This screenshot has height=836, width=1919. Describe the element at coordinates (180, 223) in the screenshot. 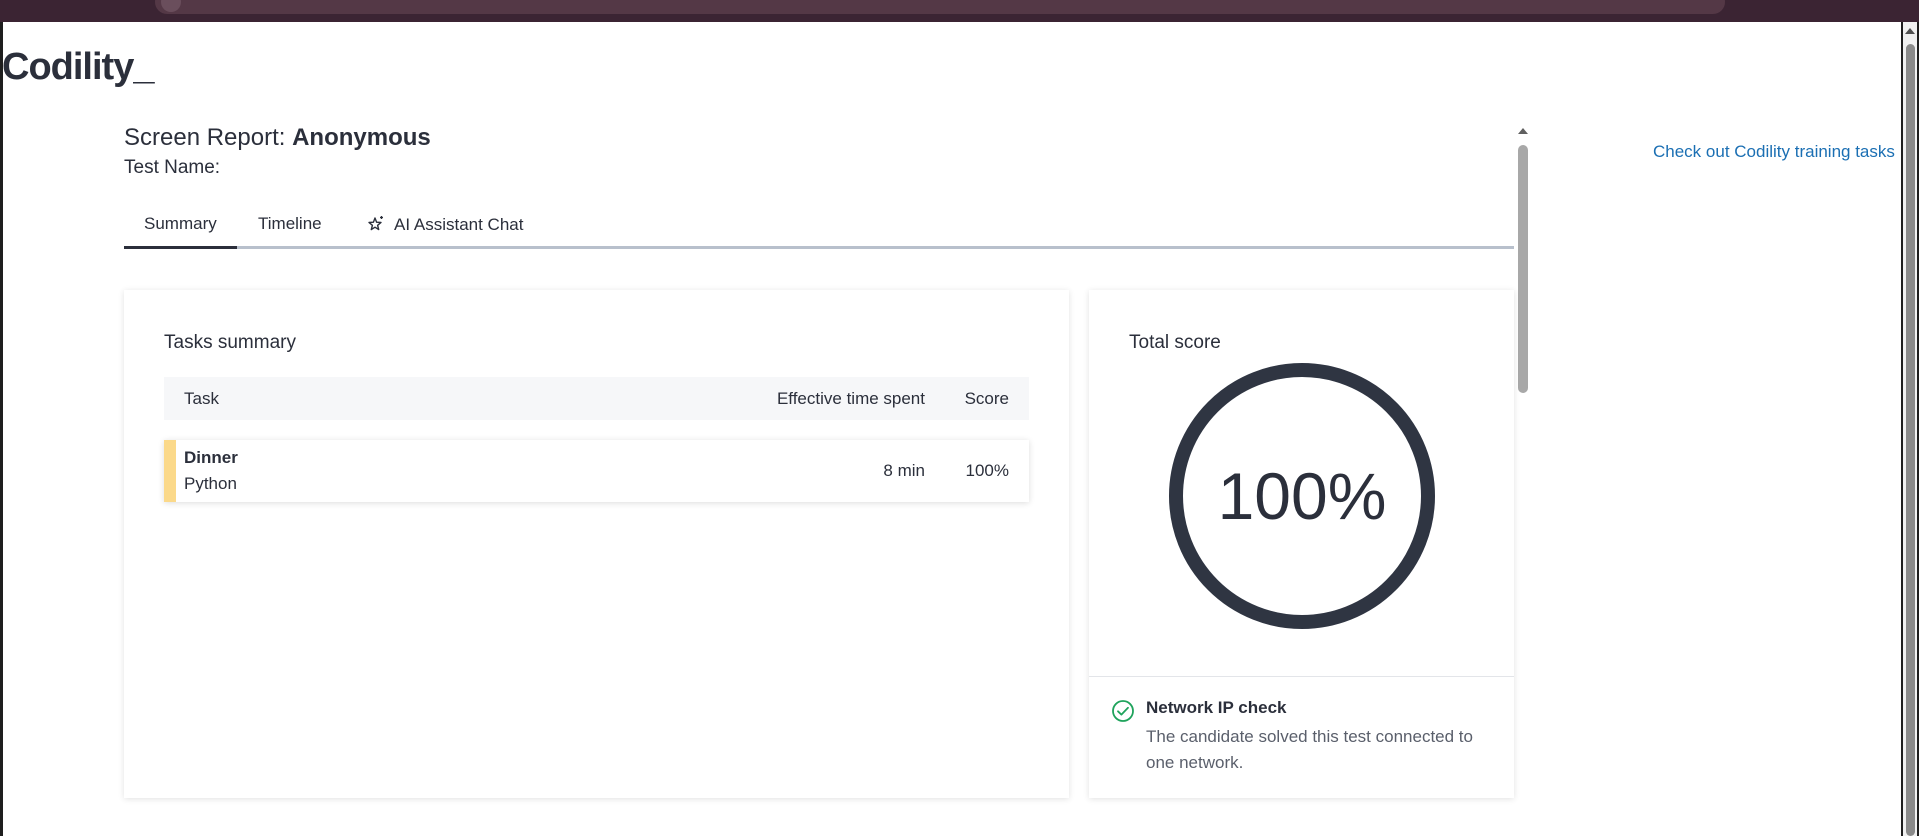

I see `tab-label: Summary` at that location.